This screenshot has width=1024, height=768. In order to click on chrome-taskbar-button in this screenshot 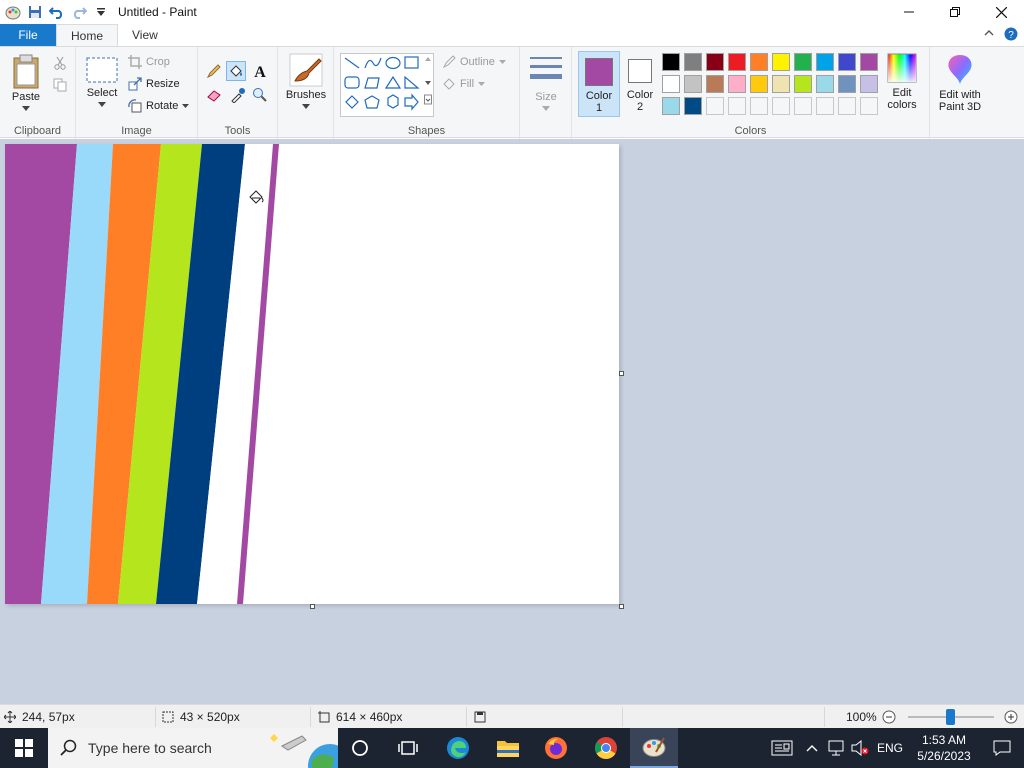, I will do `click(606, 748)`.